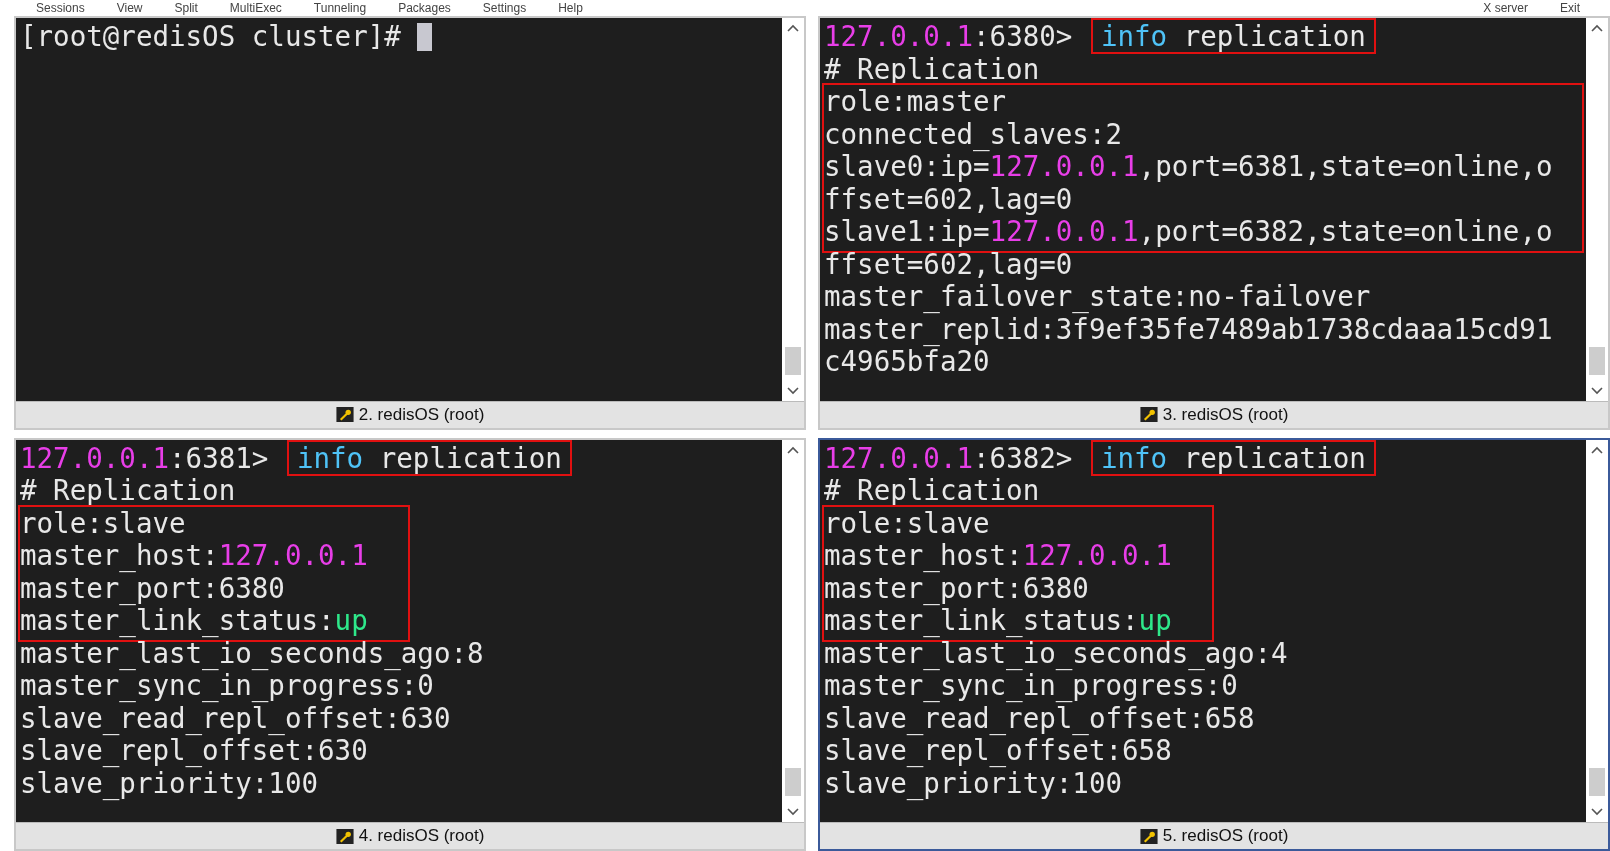 The height and width of the screenshot is (851, 1610). What do you see at coordinates (340, 8) in the screenshot?
I see `menu-item: Tunneling` at bounding box center [340, 8].